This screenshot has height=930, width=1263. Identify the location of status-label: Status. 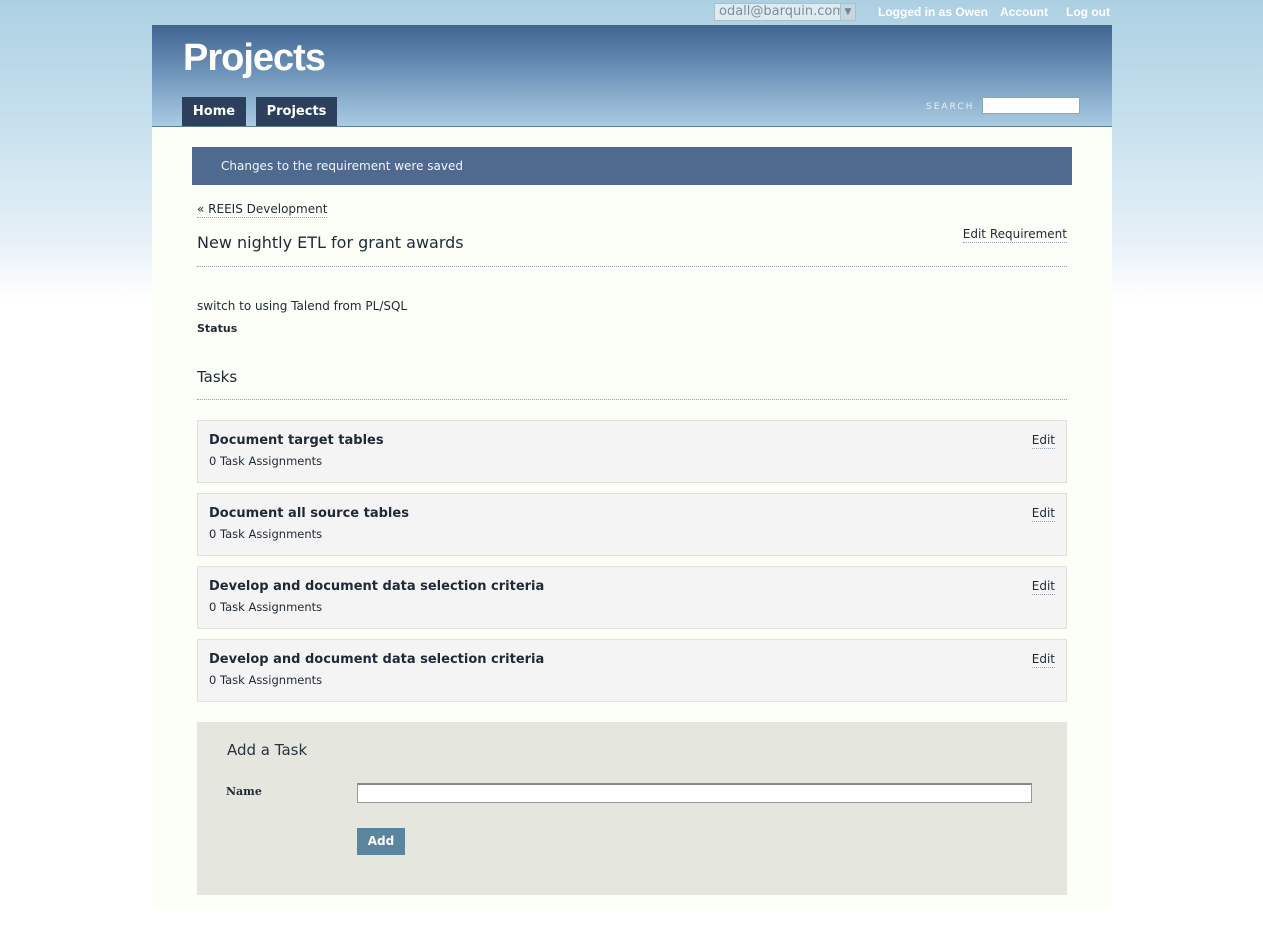
(217, 328).